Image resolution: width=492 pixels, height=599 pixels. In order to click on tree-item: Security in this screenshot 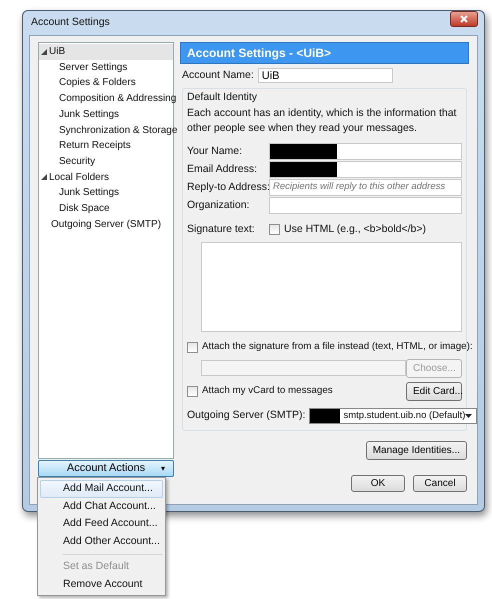, I will do `click(106, 162)`.